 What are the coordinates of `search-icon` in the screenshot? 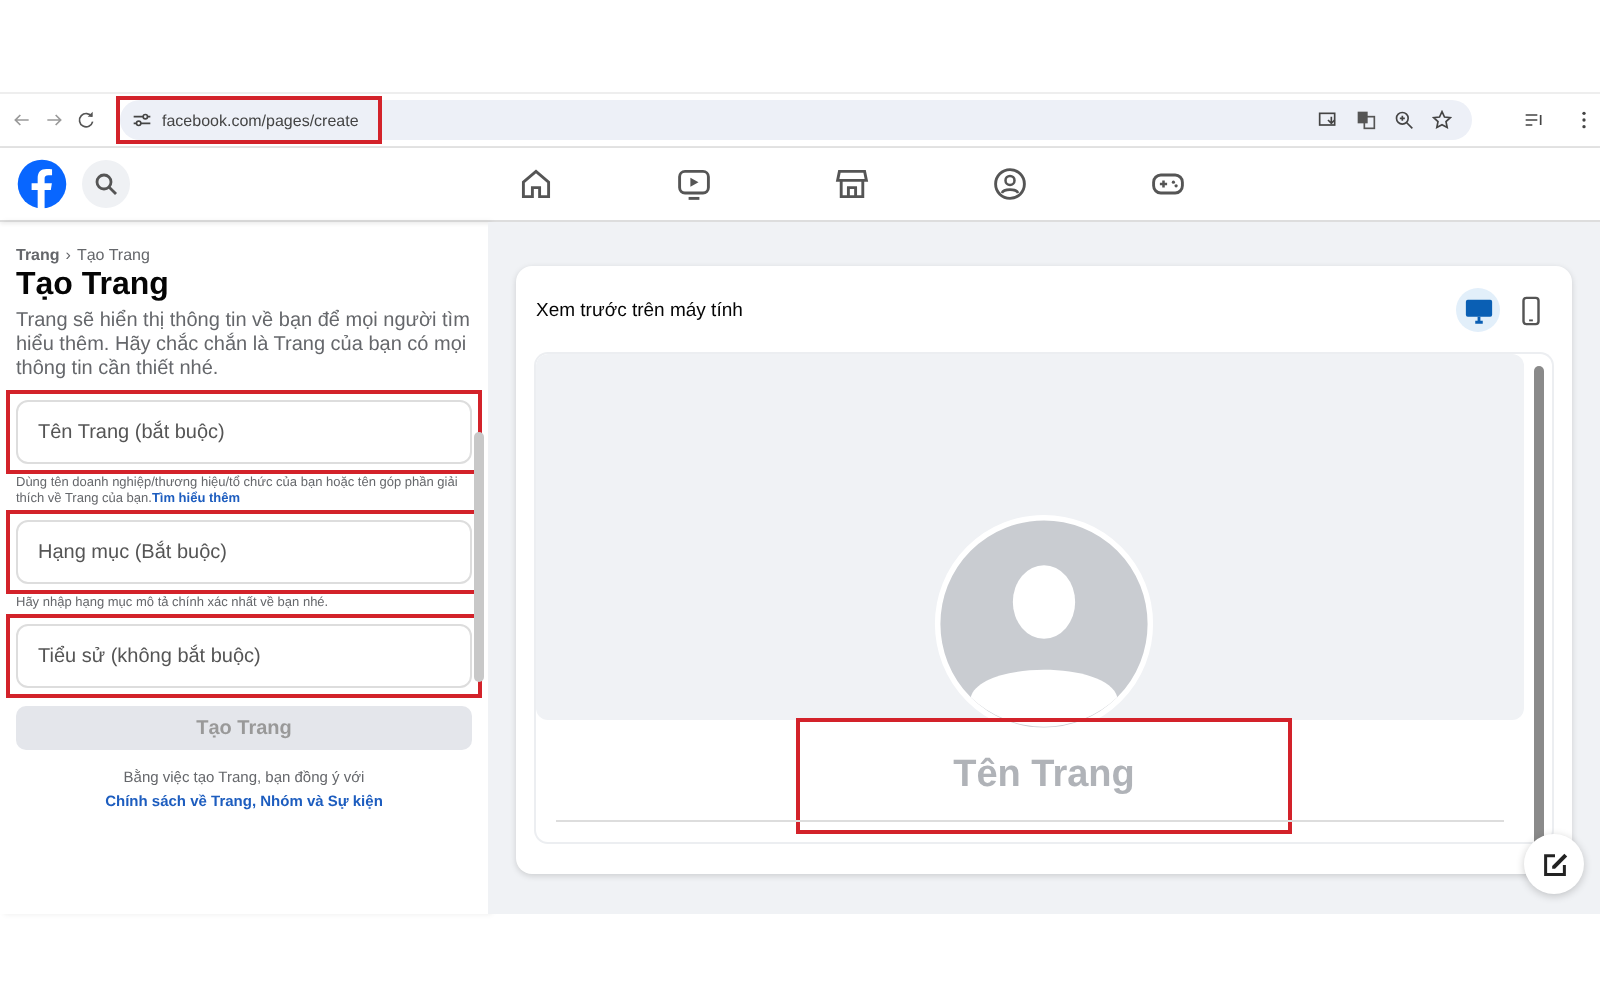 It's located at (106, 184).